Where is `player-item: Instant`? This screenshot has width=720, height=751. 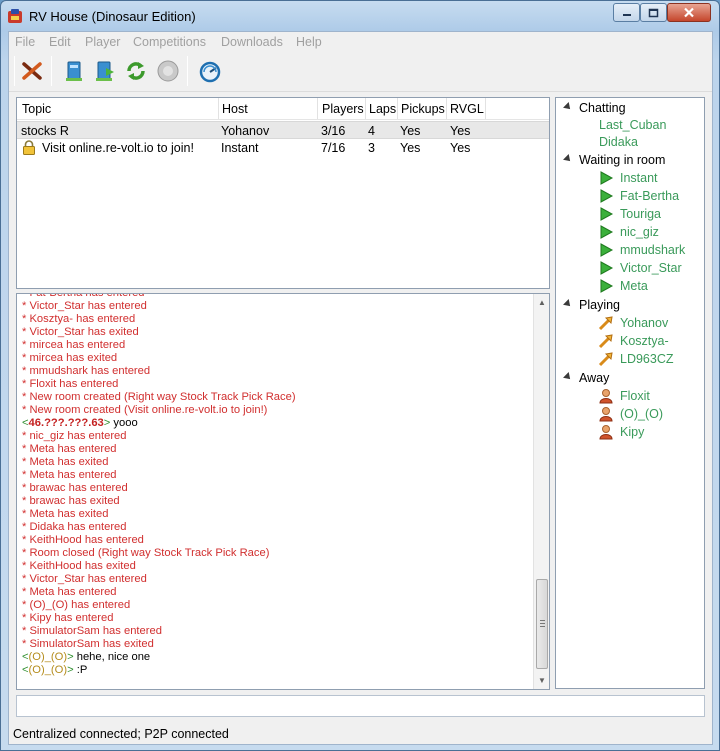
player-item: Instant is located at coordinates (630, 178).